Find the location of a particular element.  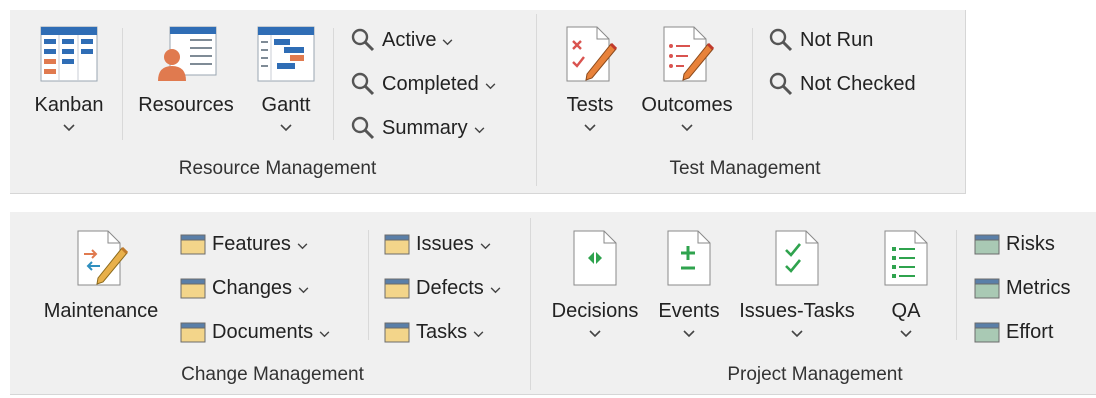

not-run-search-button: Not Run is located at coordinates (820, 40).